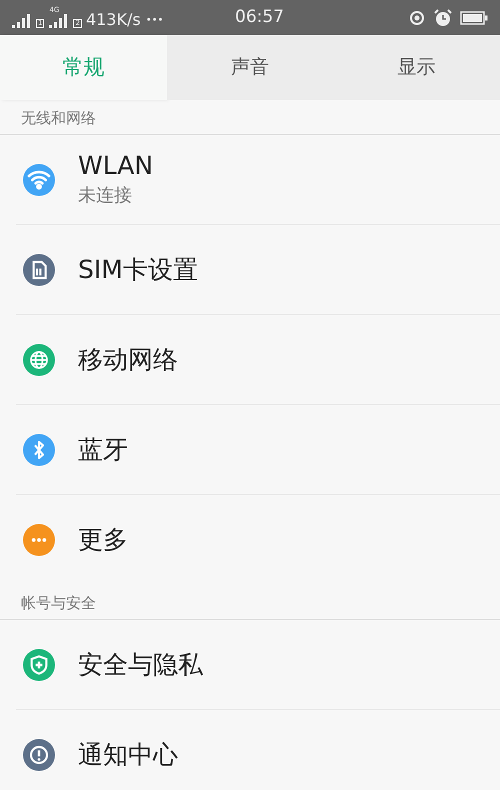  Describe the element at coordinates (258, 360) in the screenshot. I see `settings-row: 移动网络` at that location.